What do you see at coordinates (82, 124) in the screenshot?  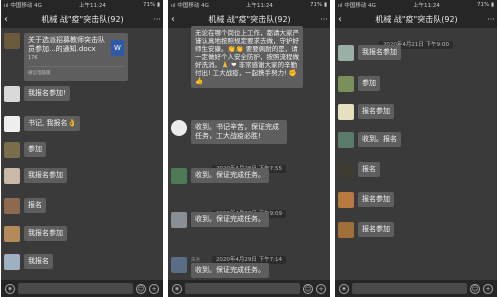 I see `message-row: 书记, 我报名👌` at bounding box center [82, 124].